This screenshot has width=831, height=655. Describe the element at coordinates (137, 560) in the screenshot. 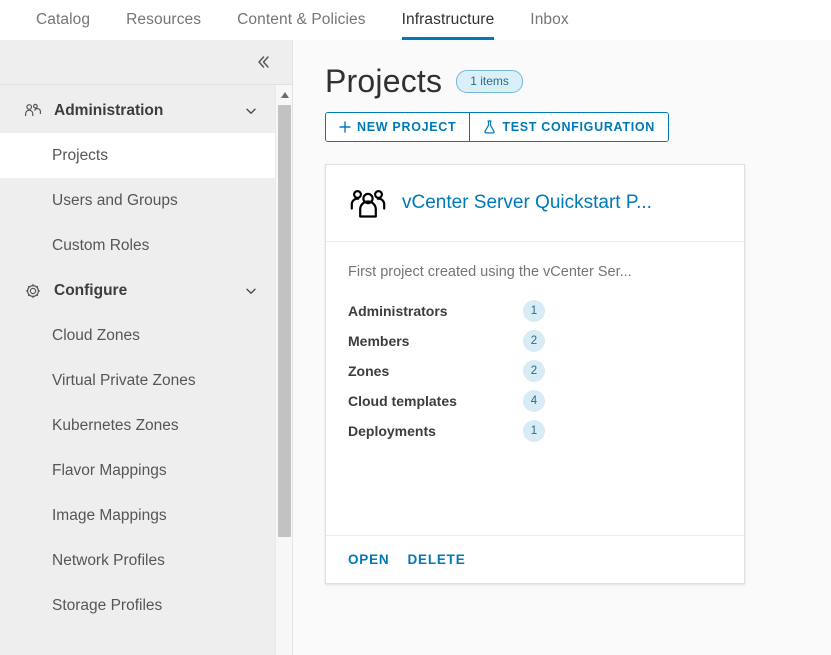

I see `sidebar-item-network-profiles: Network Profiles` at that location.